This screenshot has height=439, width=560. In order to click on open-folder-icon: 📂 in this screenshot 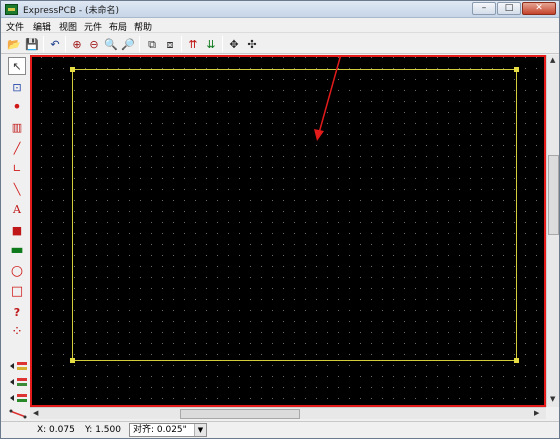, I will do `click(14, 44)`.